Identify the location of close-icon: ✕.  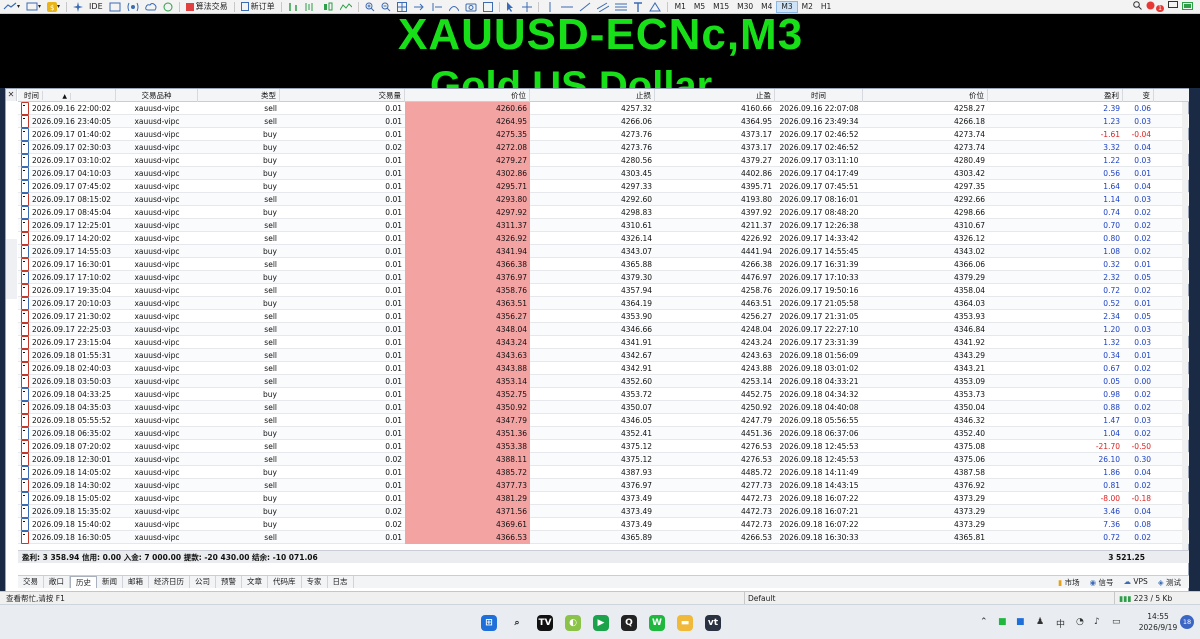
(11, 95).